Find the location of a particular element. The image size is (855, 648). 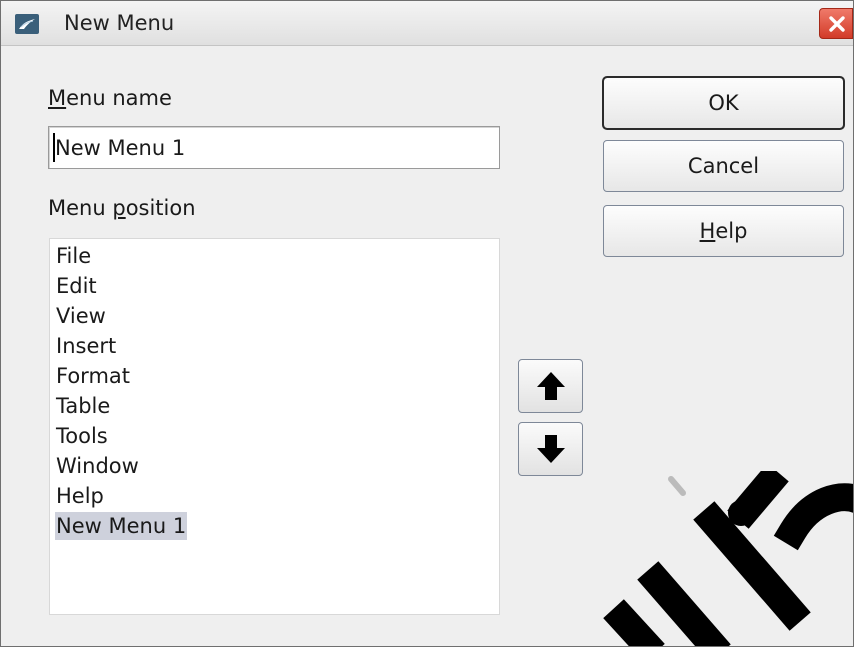

help-label-rest: elp is located at coordinates (731, 231).